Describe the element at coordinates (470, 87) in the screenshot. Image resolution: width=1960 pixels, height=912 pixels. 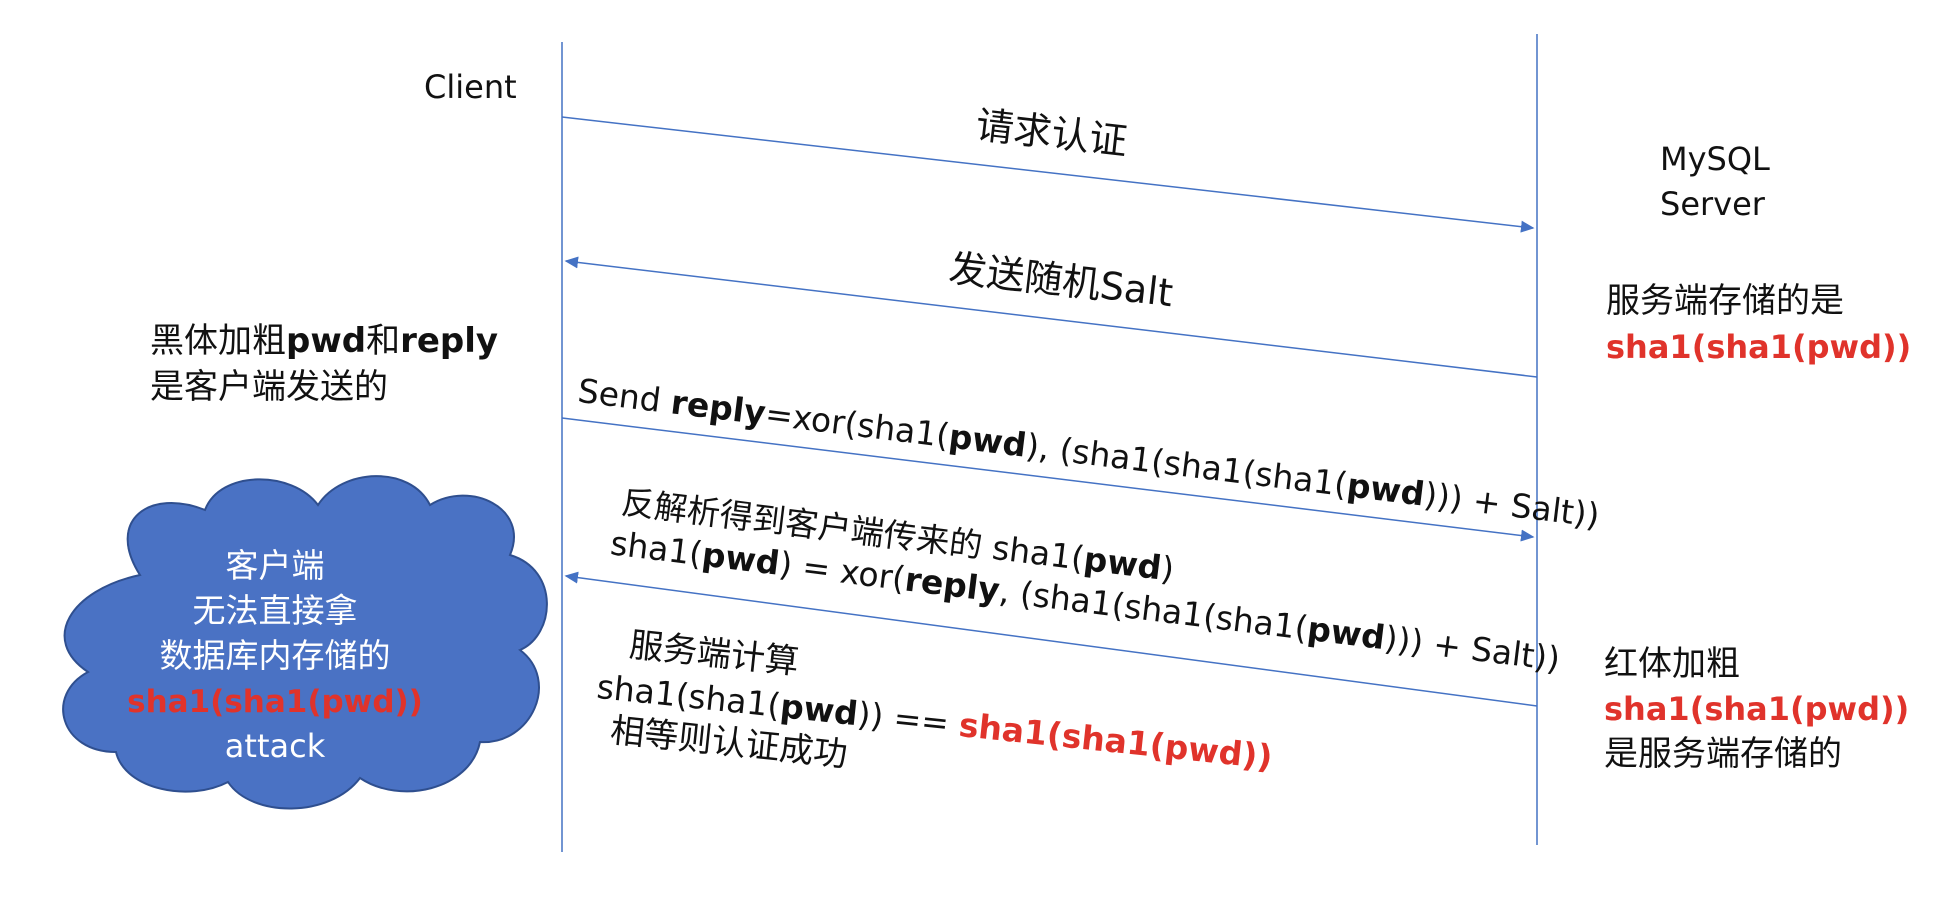
I see `client-label: Client` at that location.